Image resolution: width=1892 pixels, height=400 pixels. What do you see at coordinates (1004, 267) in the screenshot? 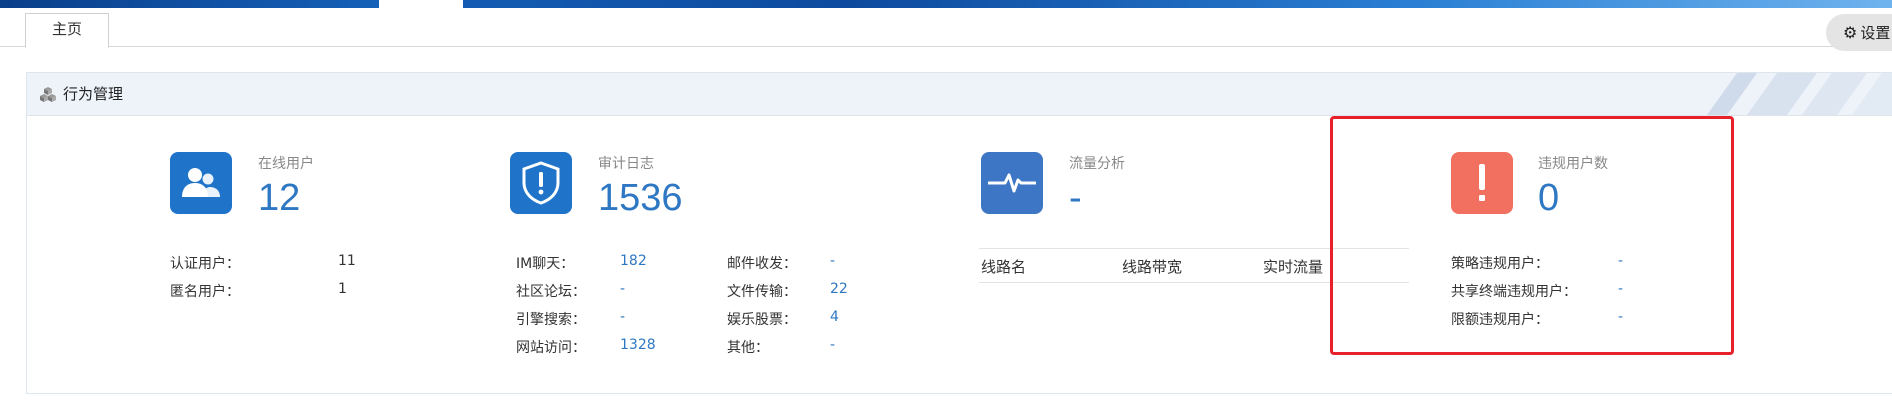
I see `traffic-col-line-name: 线路名` at bounding box center [1004, 267].